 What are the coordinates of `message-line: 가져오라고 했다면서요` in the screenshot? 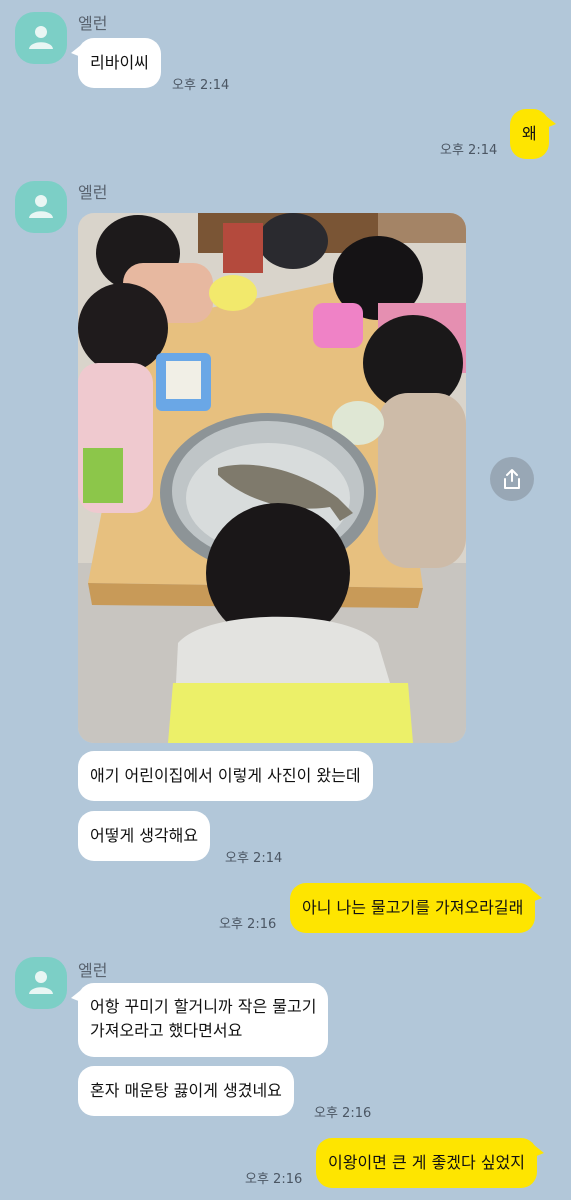 It's located at (166, 1030).